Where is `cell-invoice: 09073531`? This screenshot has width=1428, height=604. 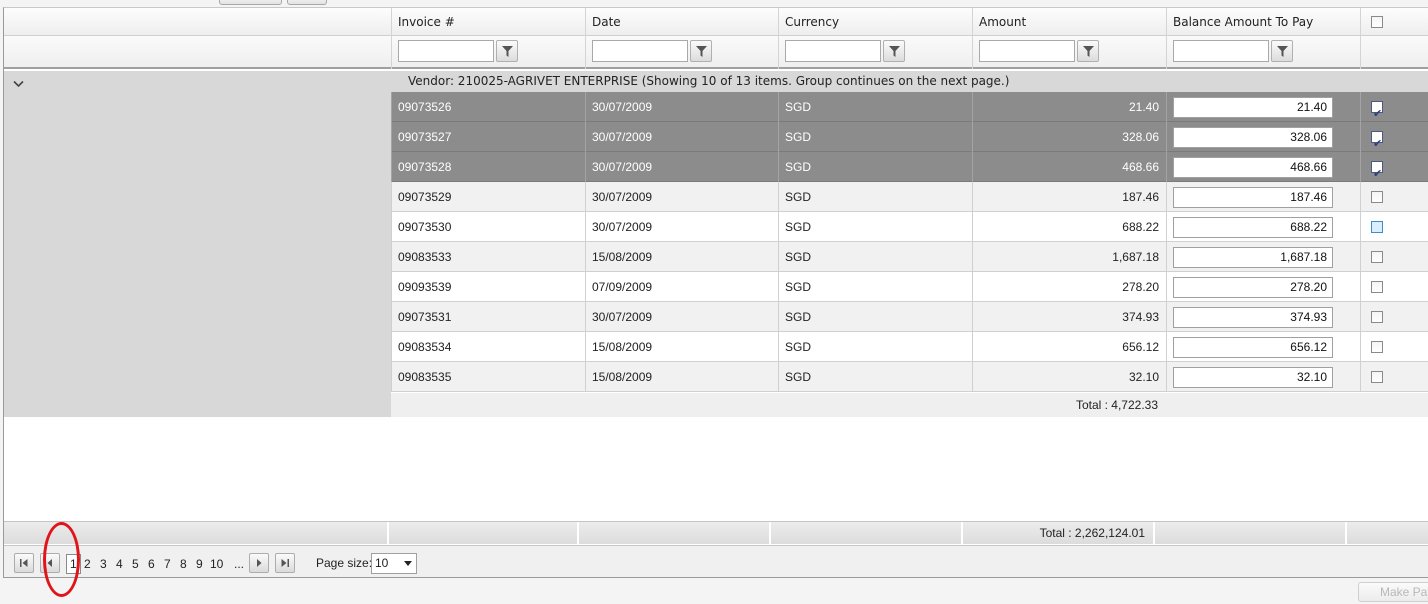 cell-invoice: 09073531 is located at coordinates (488, 317).